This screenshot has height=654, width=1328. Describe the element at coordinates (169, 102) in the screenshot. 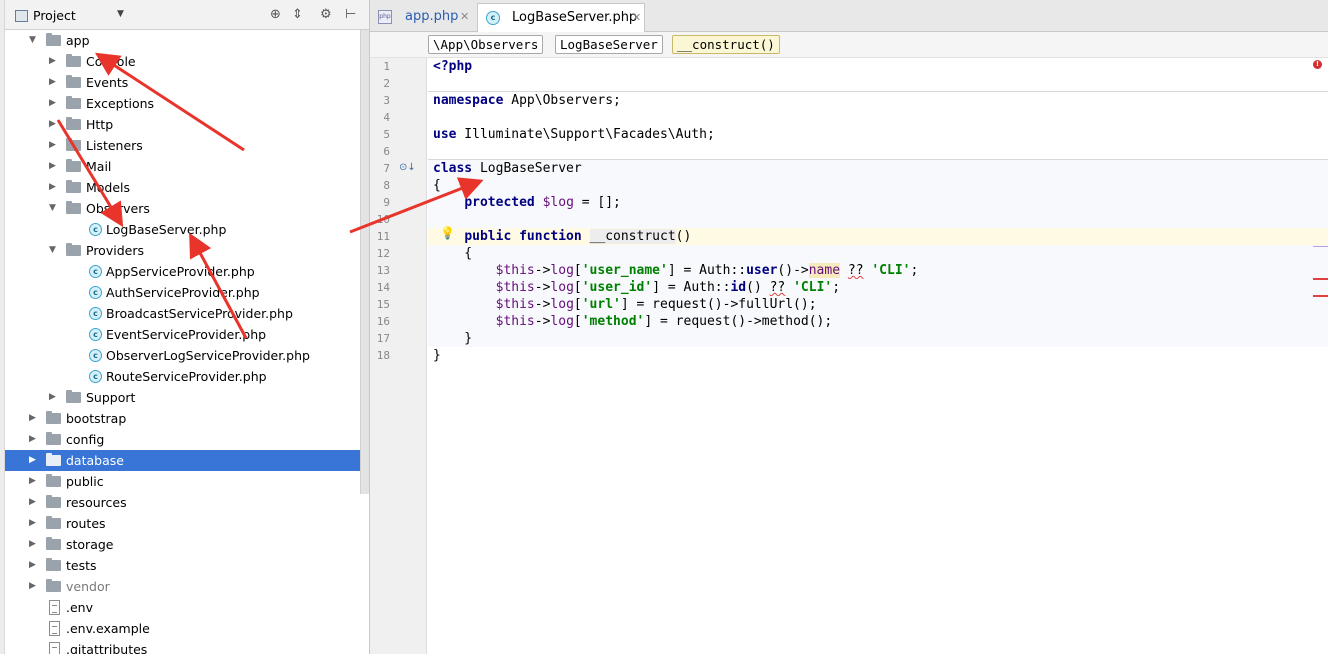

I see `arrow-to-app-folder` at that location.